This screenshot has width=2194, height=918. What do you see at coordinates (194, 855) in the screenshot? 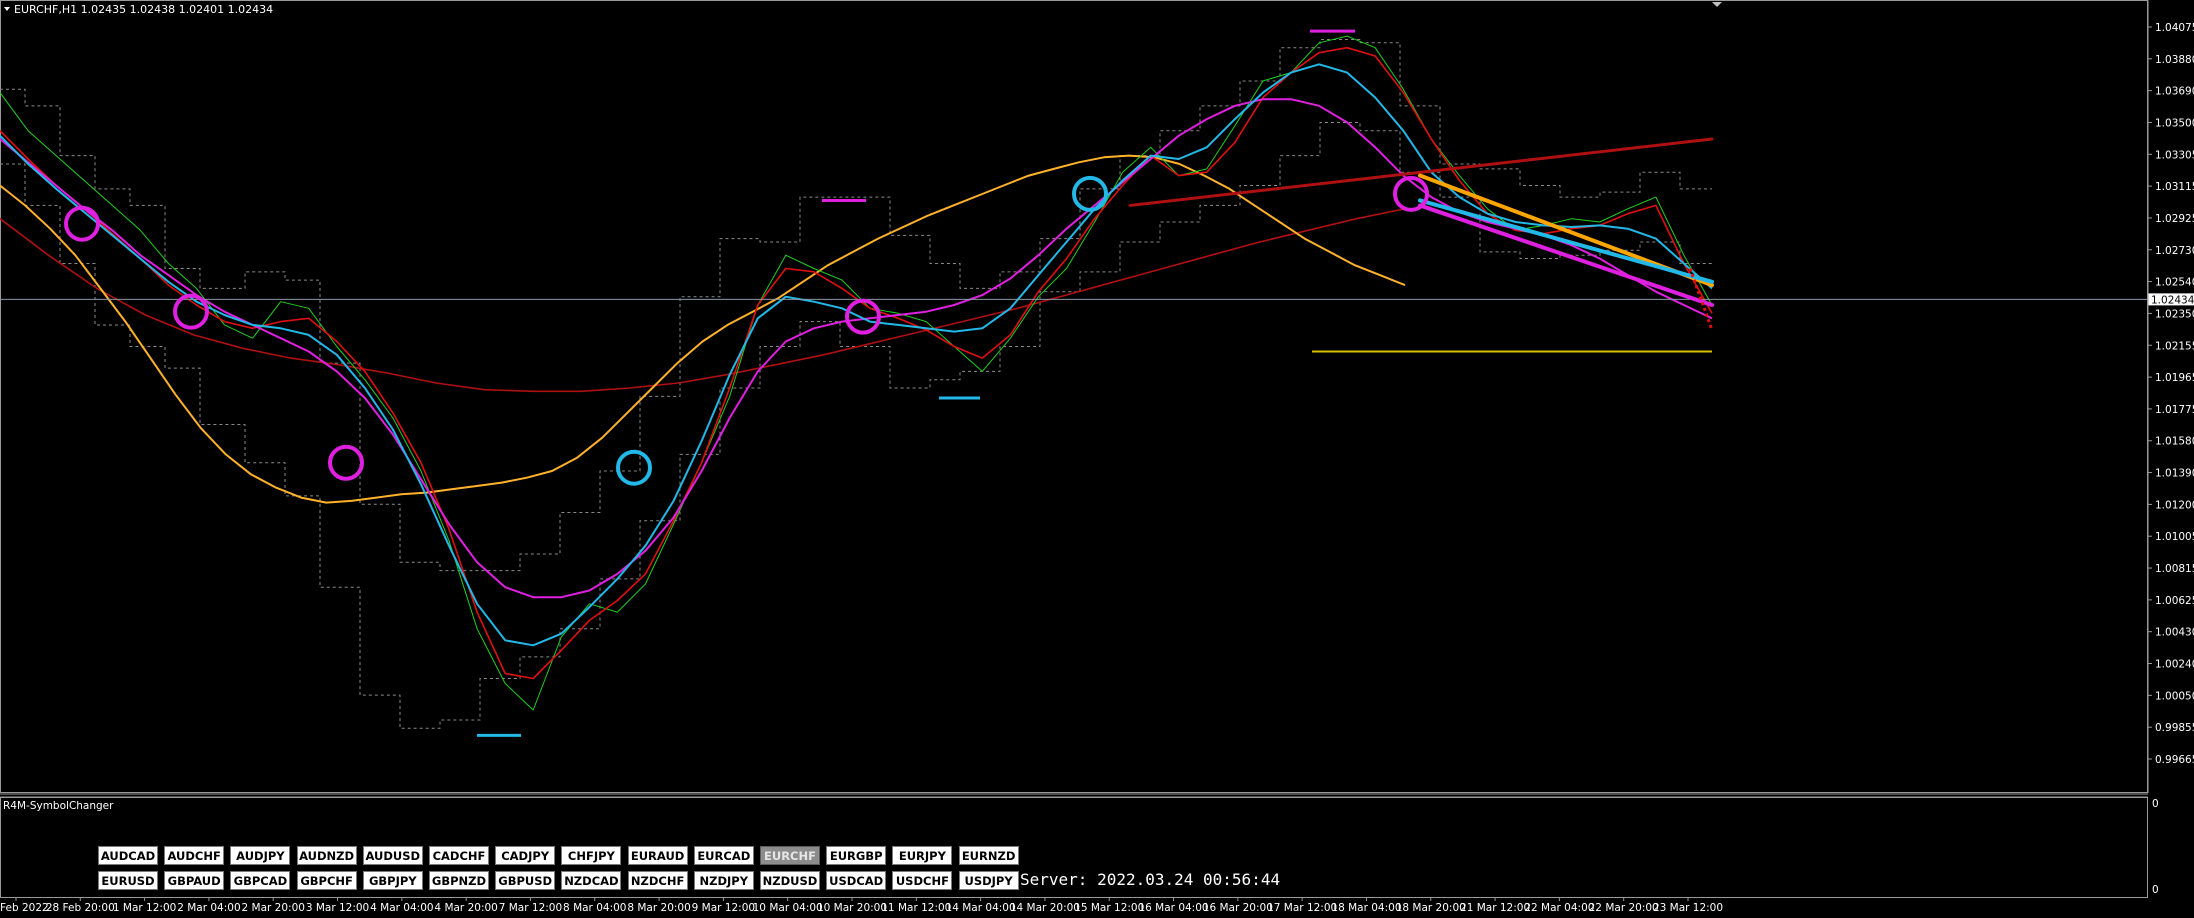
I see `symbol-button-audchf: AUDCHF` at bounding box center [194, 855].